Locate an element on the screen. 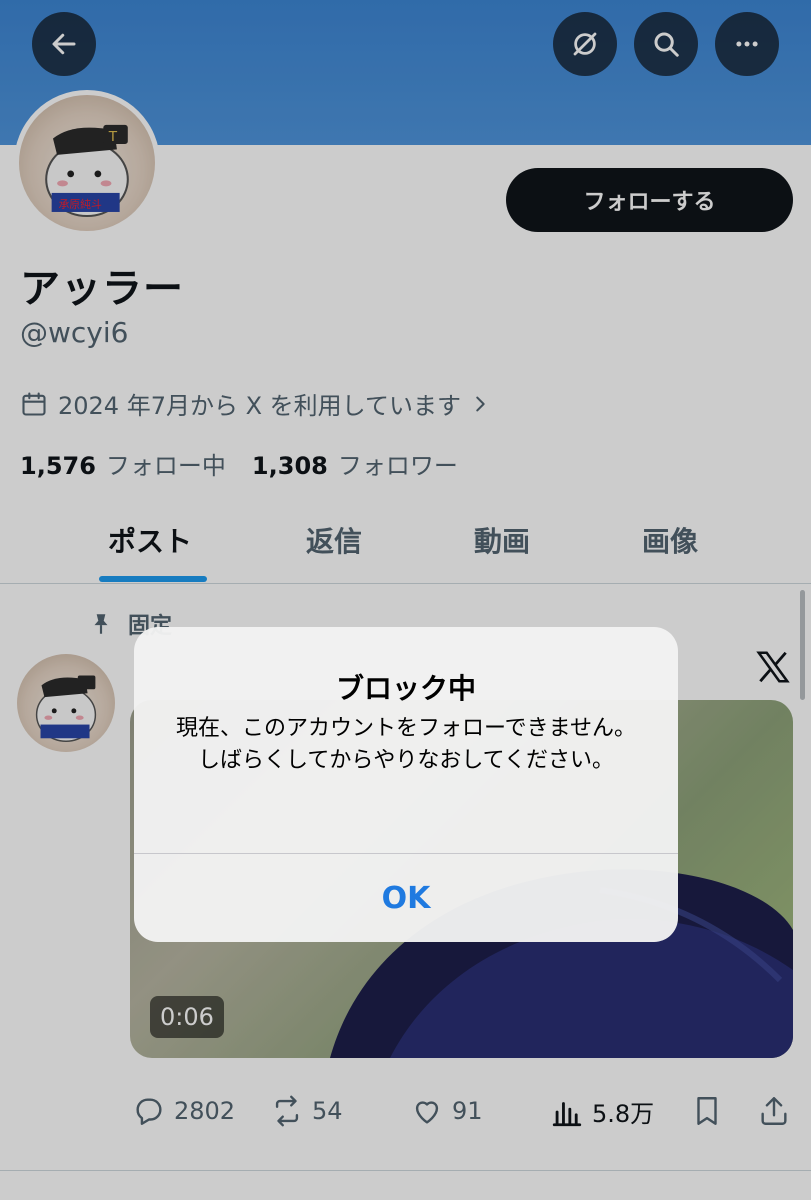 This screenshot has width=811, height=1200. dialog-message: 現在、このアカウントをフォローできません。しばらくしてからやりなおしてください。 is located at coordinates (406, 744).